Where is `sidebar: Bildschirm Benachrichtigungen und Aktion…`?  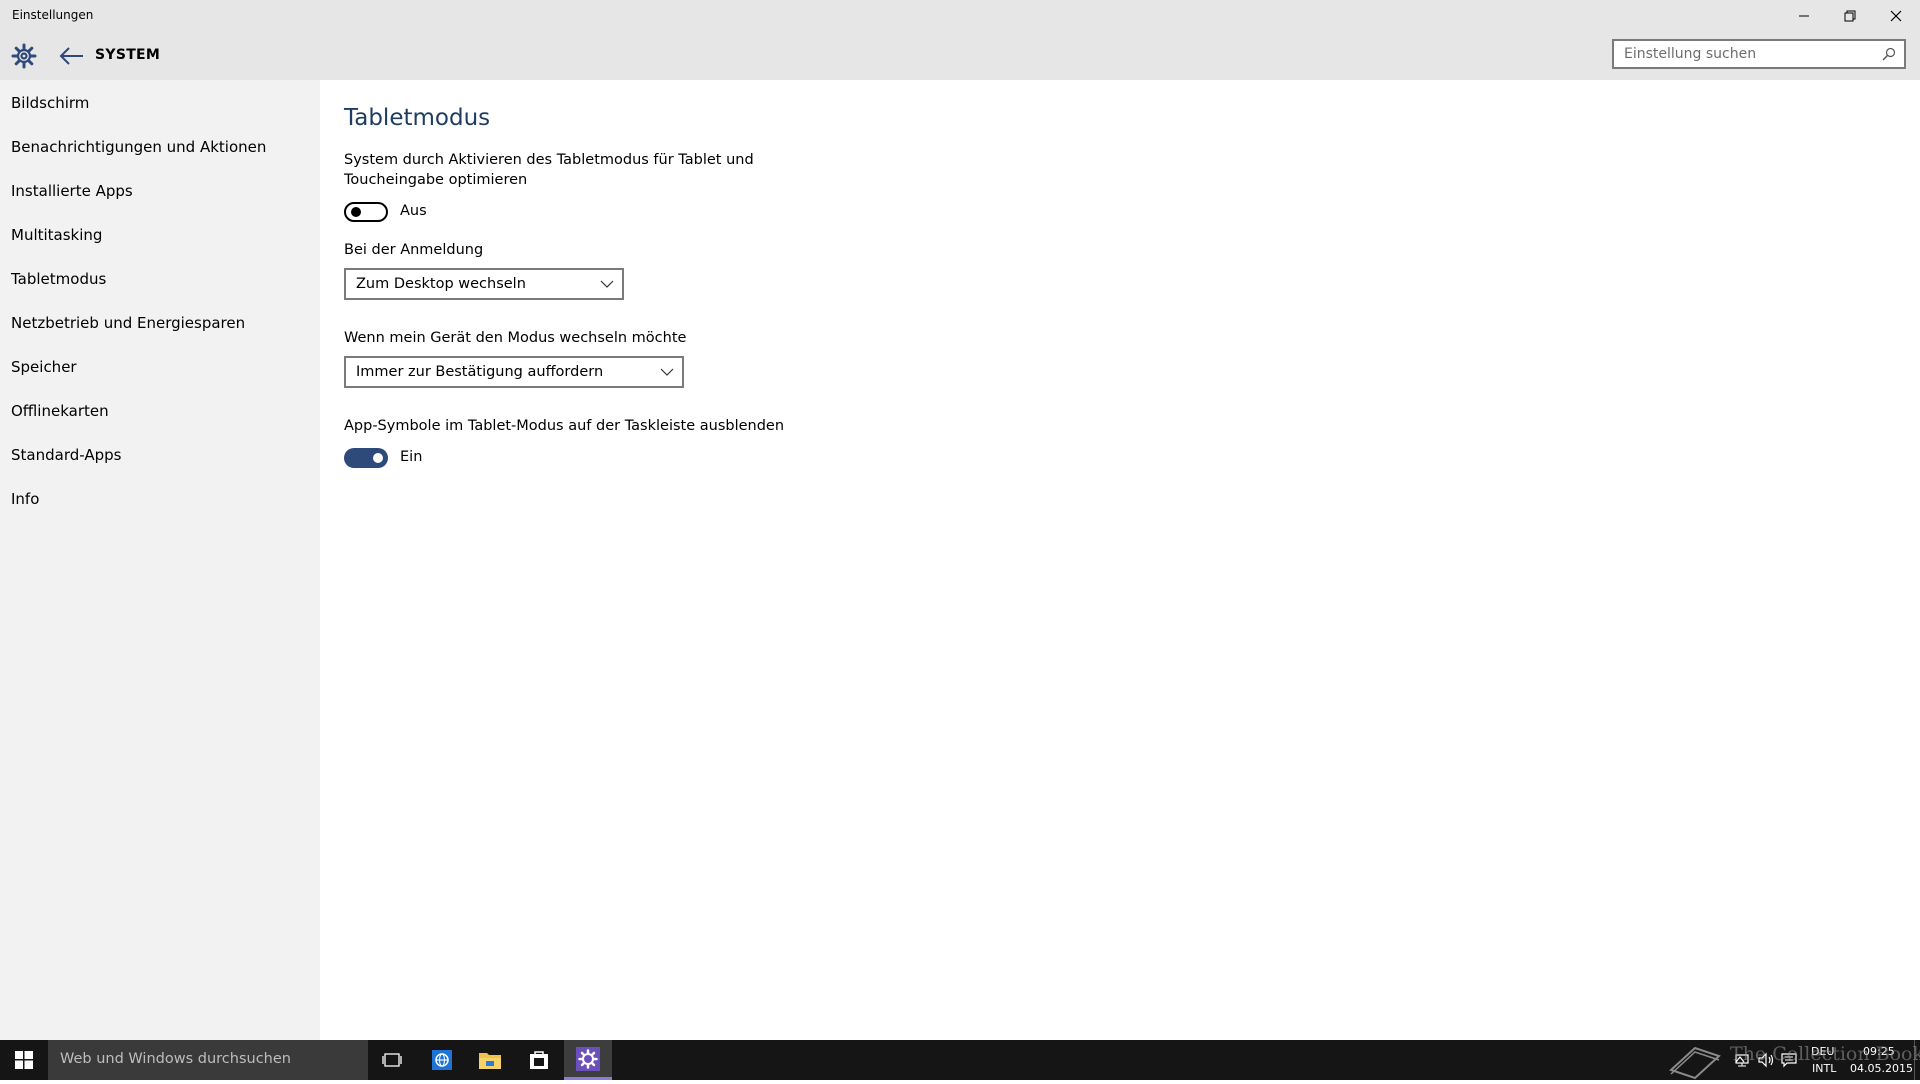 sidebar: Bildschirm Benachrichtigungen und Aktion… is located at coordinates (160, 560).